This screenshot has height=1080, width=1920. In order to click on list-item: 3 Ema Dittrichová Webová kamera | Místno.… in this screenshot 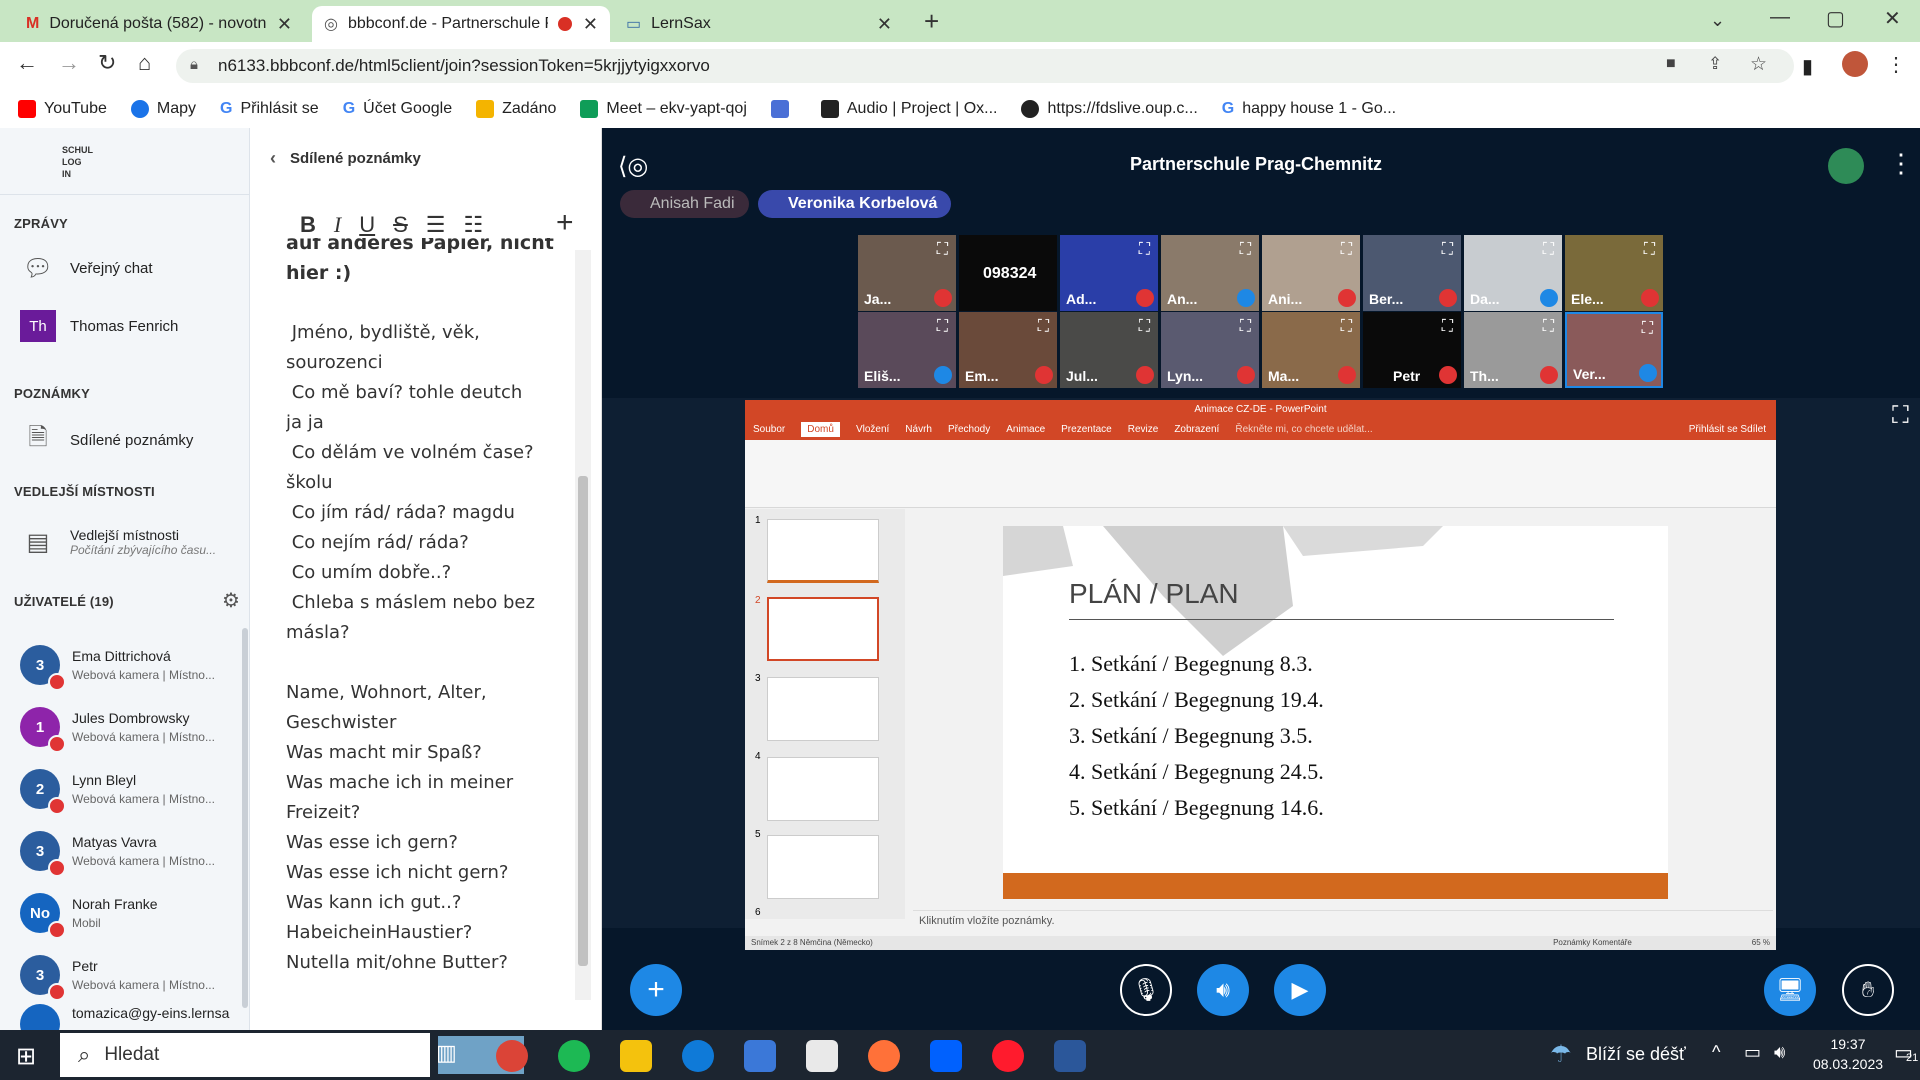, I will do `click(125, 665)`.